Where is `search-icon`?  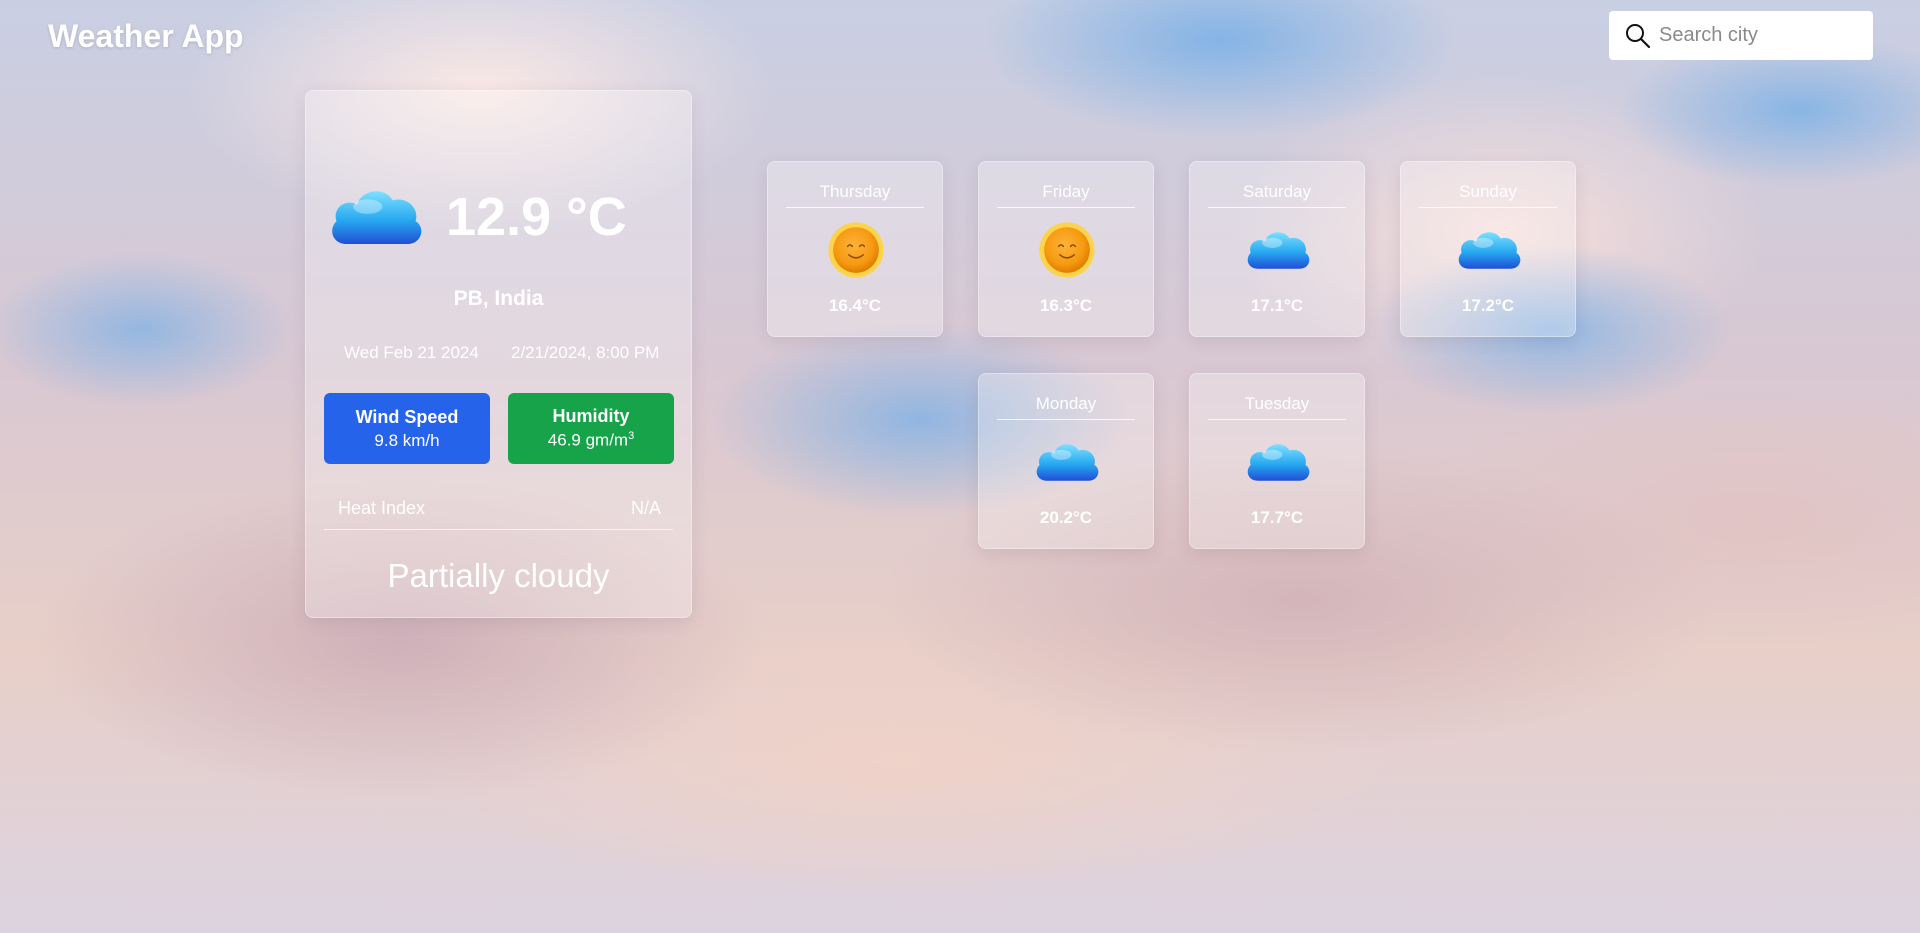 search-icon is located at coordinates (1638, 36).